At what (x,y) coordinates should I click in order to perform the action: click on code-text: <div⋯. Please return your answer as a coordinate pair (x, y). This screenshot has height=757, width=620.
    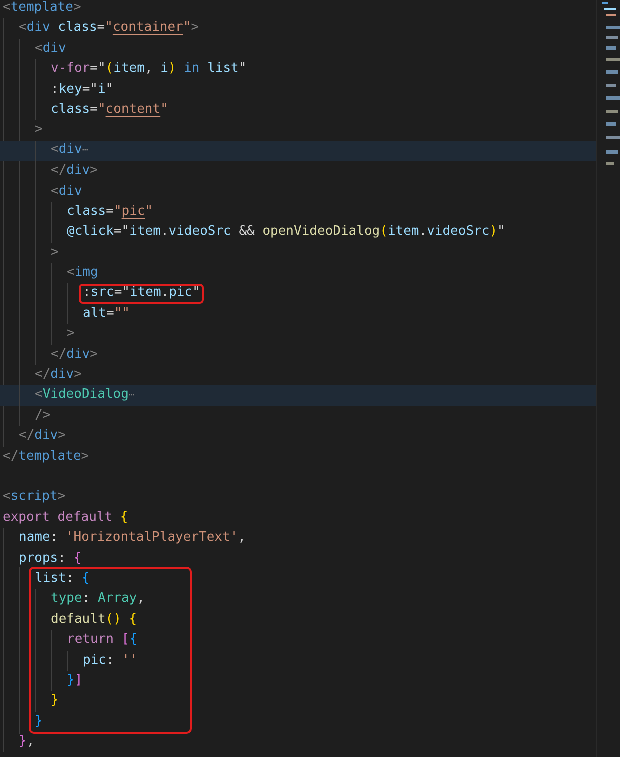
    Looking at the image, I should click on (69, 150).